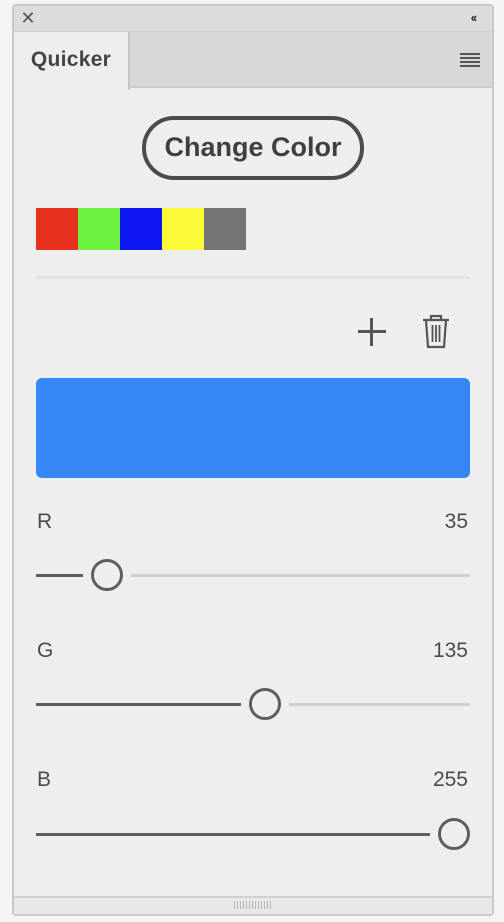 This screenshot has width=504, height=922. I want to click on slider-b-fill, so click(233, 834).